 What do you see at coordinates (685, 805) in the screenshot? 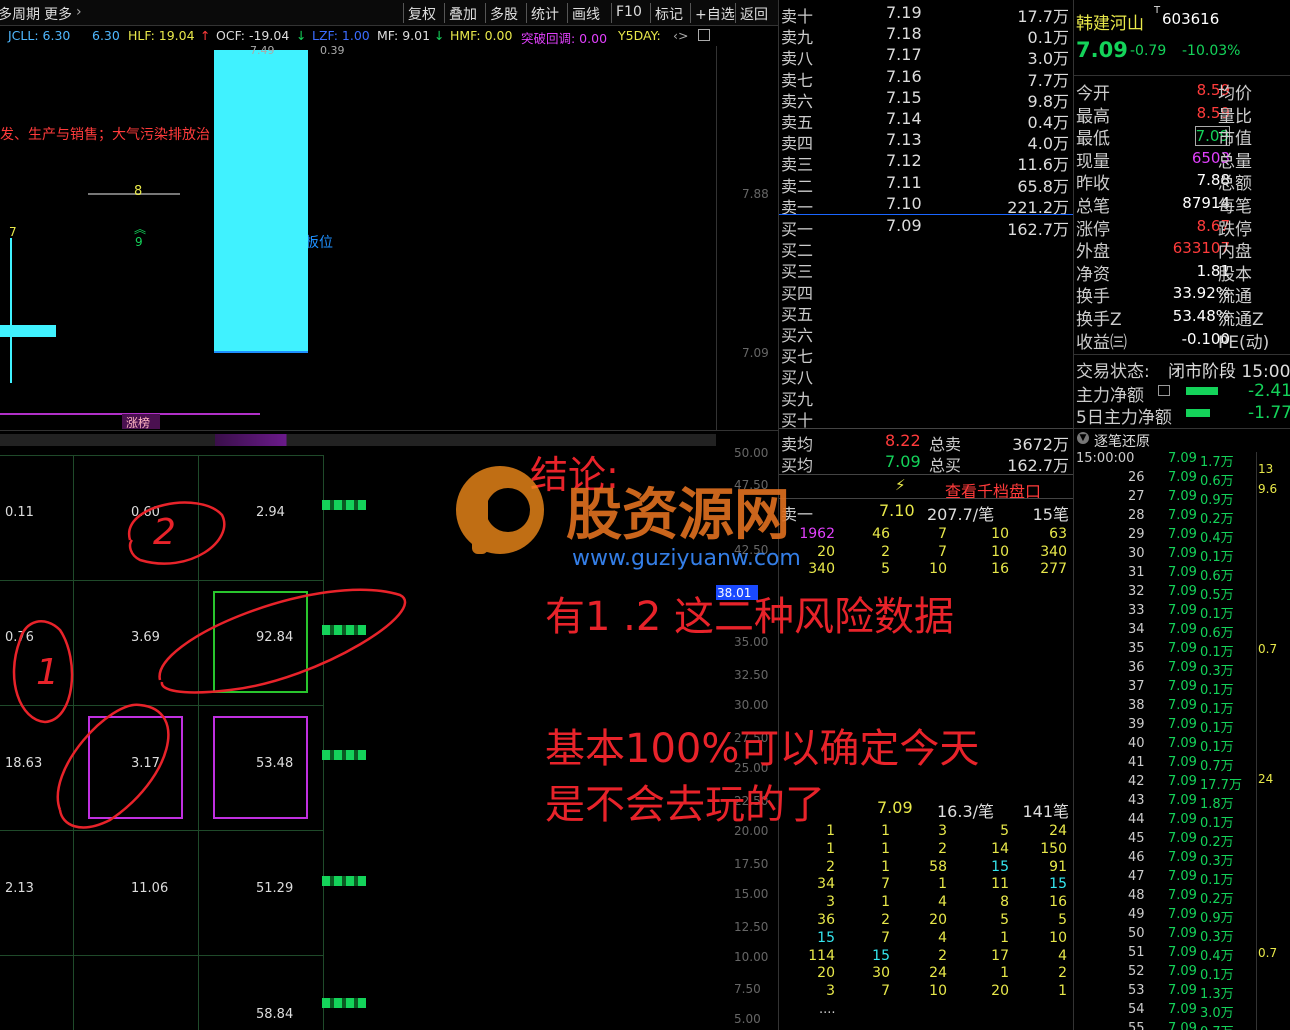
I see `annotation-line2: 是不会去玩的了` at bounding box center [685, 805].